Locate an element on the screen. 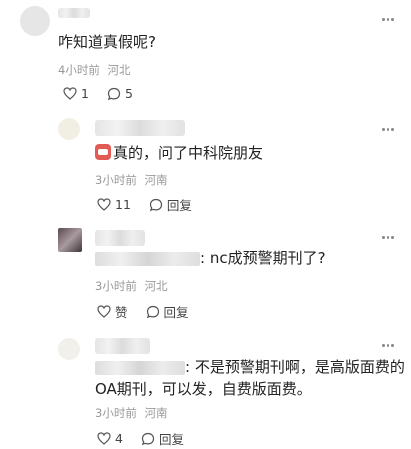  comment-actions: 11 回复 is located at coordinates (144, 204).